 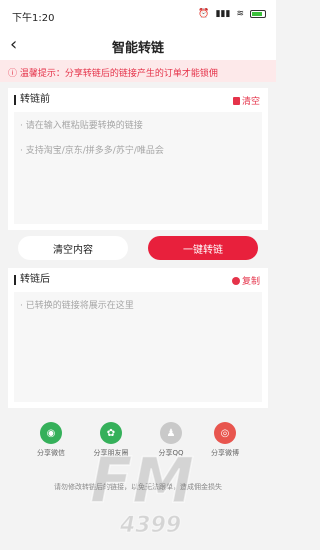 What do you see at coordinates (73, 248) in the screenshot?
I see `clear-content-button: 清空内容` at bounding box center [73, 248].